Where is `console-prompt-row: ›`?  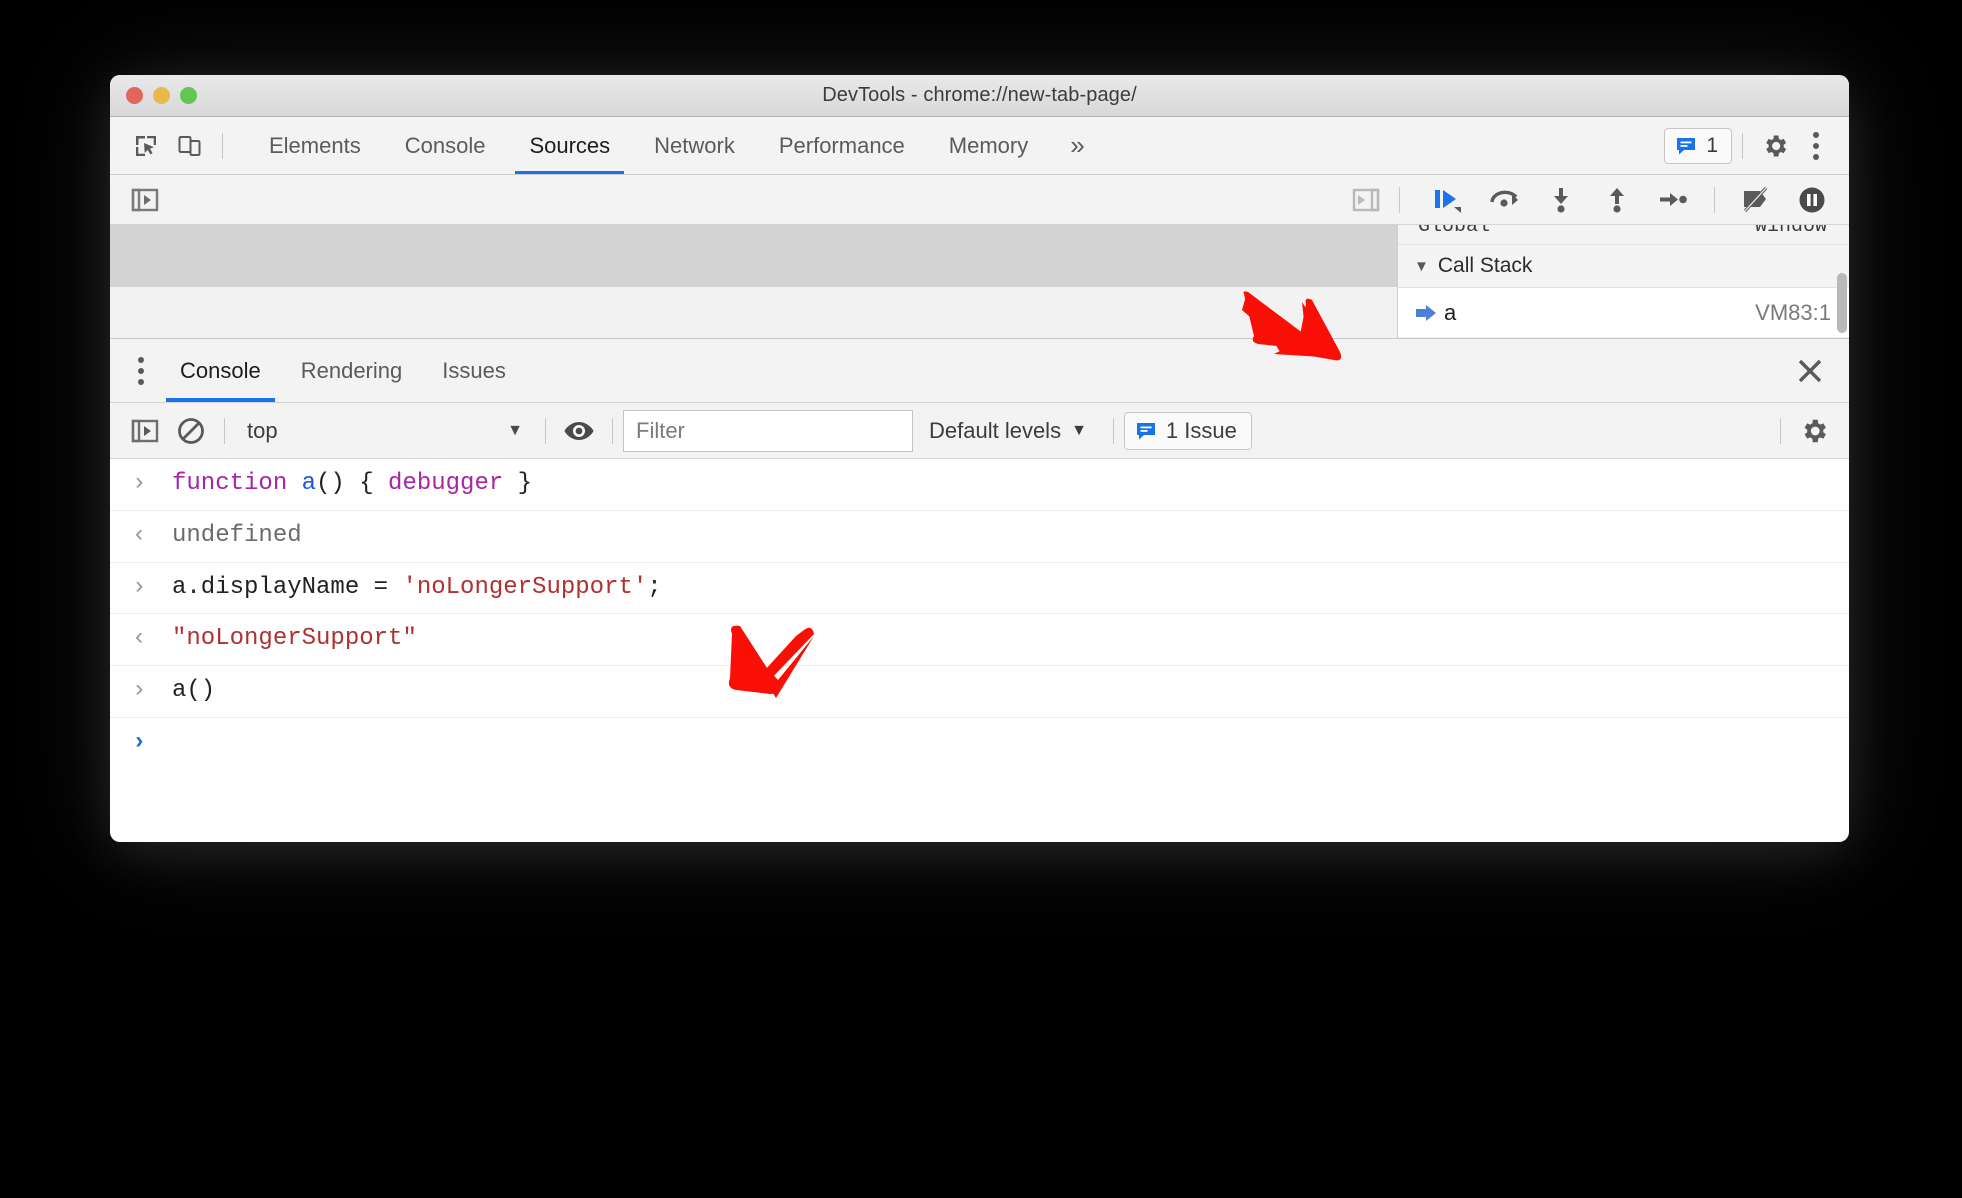
console-prompt-row: › is located at coordinates (979, 743).